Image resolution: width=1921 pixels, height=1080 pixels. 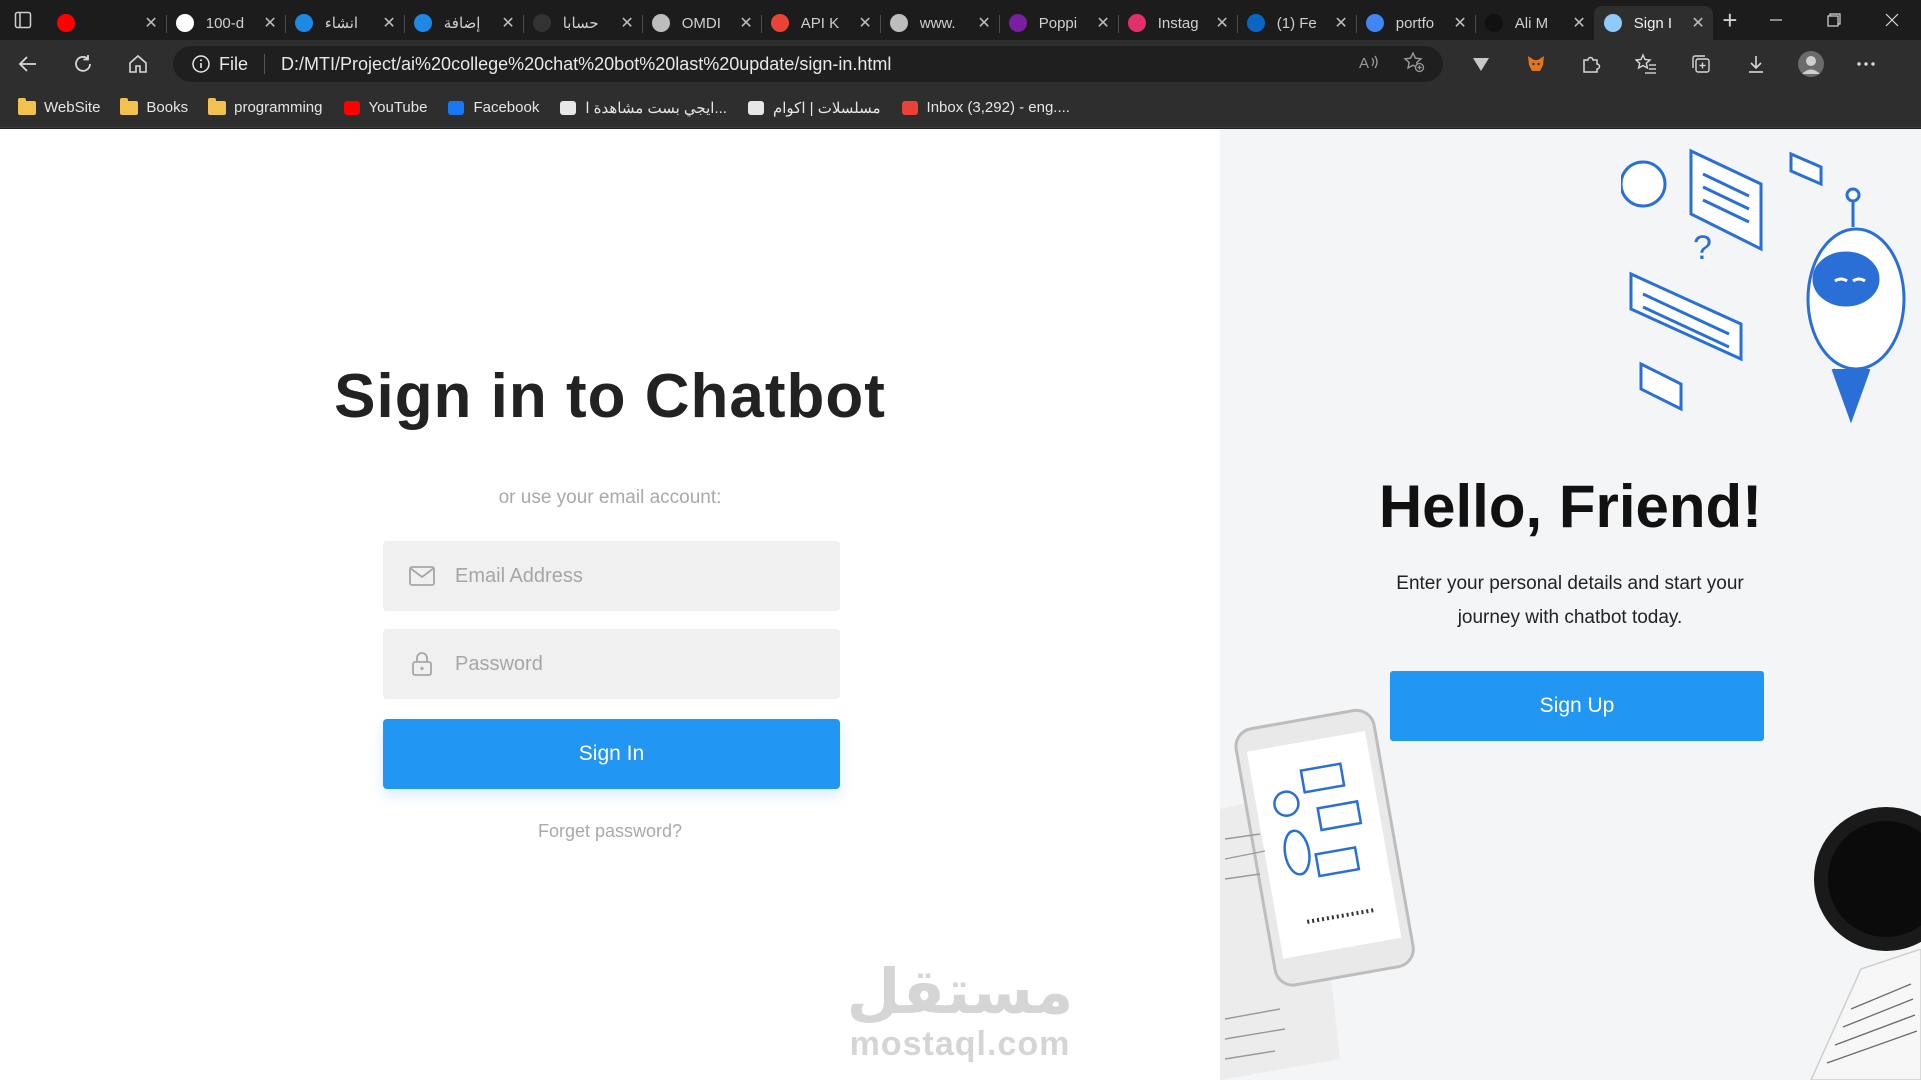 I want to click on minimize-button, so click(x=1776, y=20).